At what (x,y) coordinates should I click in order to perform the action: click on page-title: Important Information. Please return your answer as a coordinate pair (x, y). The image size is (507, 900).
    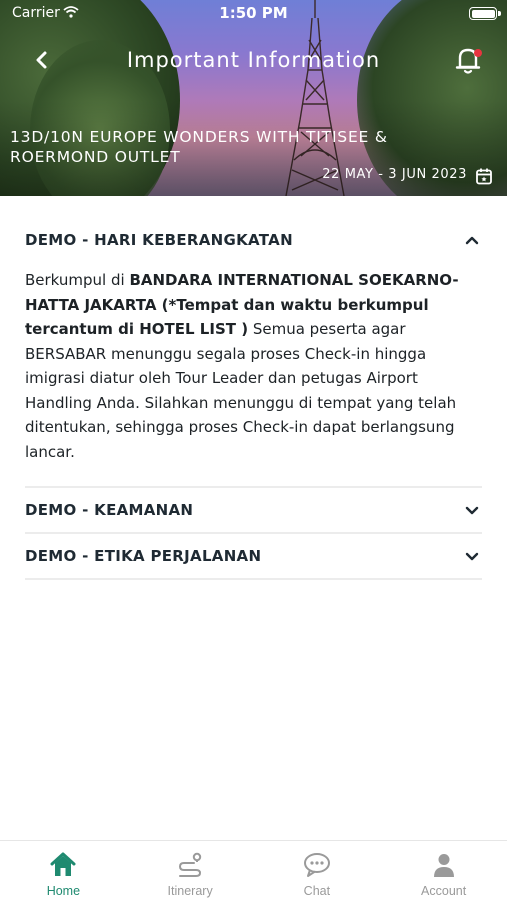
    Looking at the image, I should click on (253, 60).